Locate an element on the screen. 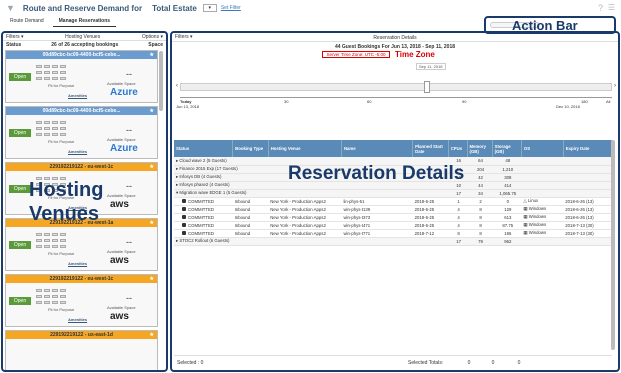  tick-all: All is located at coordinates (608, 101).